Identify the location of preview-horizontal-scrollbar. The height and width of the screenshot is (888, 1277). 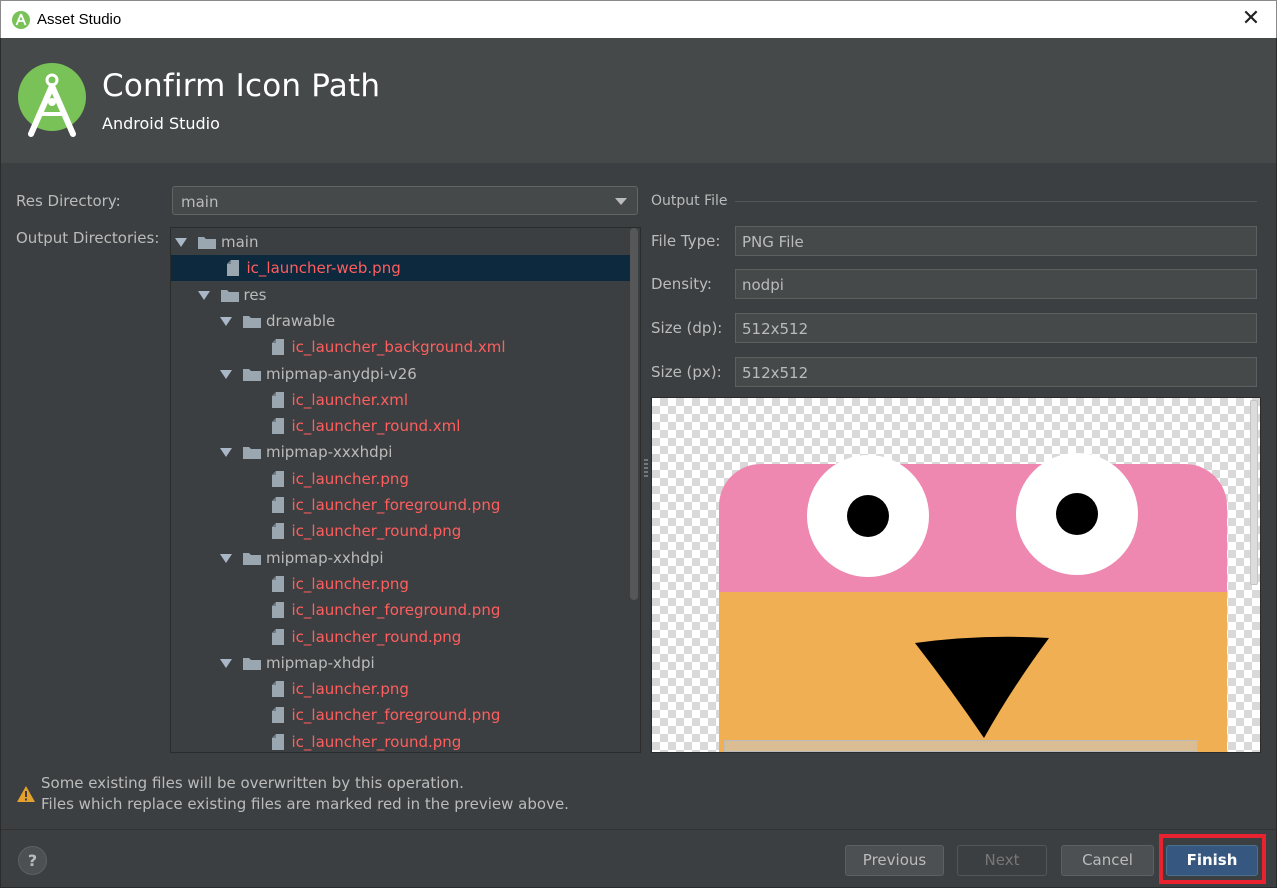
(961, 746).